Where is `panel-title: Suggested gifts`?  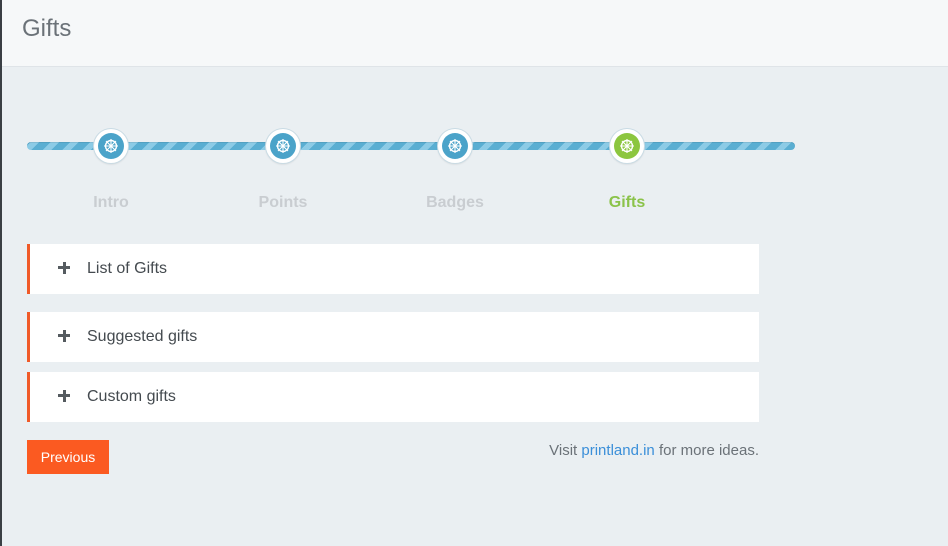 panel-title: Suggested gifts is located at coordinates (142, 336).